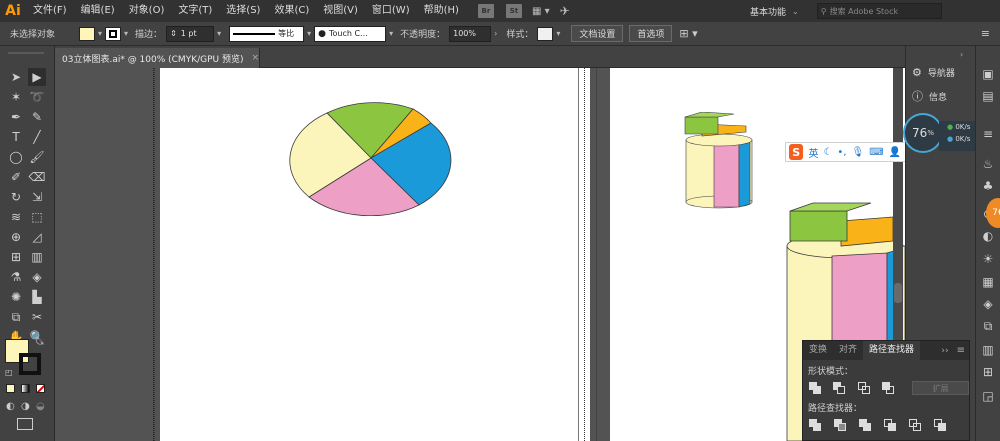 This screenshot has width=1000, height=441. I want to click on default-colors-icon: ◰, so click(9, 372).